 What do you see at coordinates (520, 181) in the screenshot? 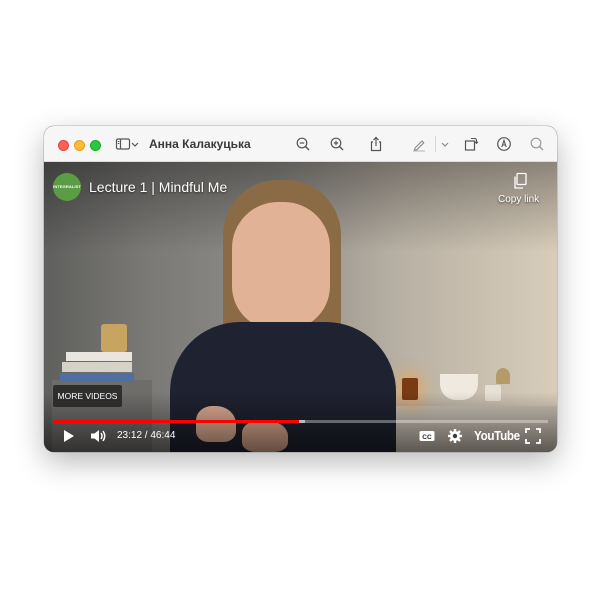
I see `copy-link-icon` at bounding box center [520, 181].